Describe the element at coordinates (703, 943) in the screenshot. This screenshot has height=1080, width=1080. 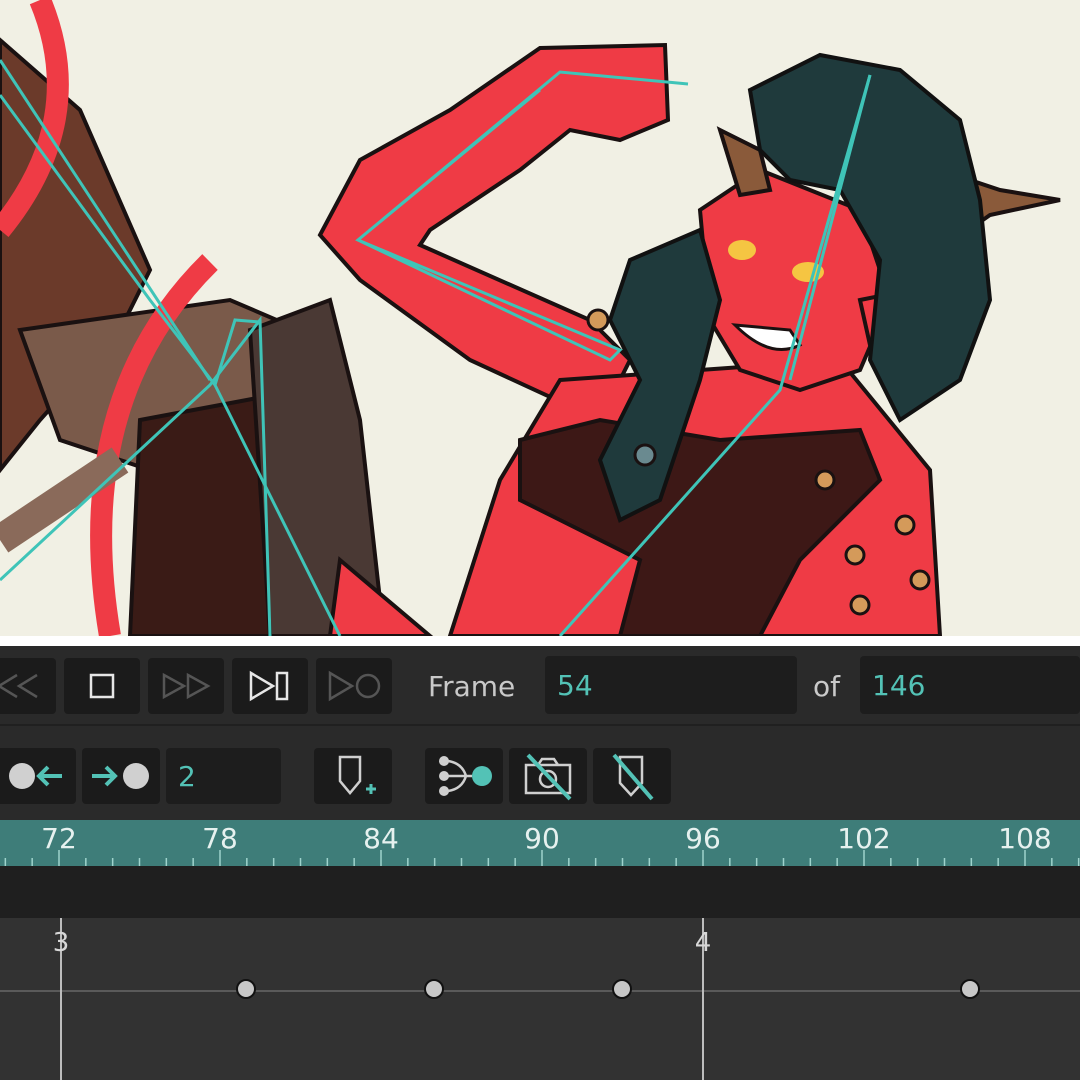
I see `marker-label-4: 4` at that location.